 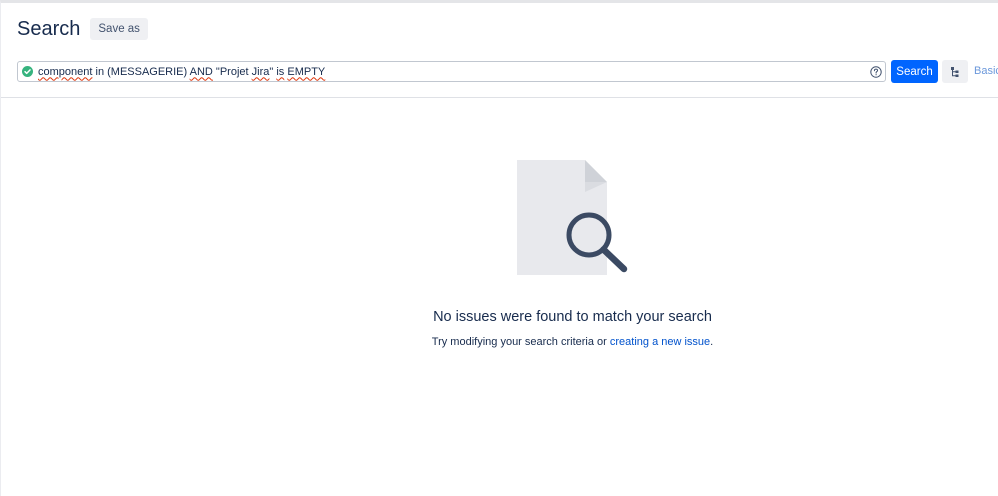 What do you see at coordinates (914, 71) in the screenshot?
I see `search-button: Search` at bounding box center [914, 71].